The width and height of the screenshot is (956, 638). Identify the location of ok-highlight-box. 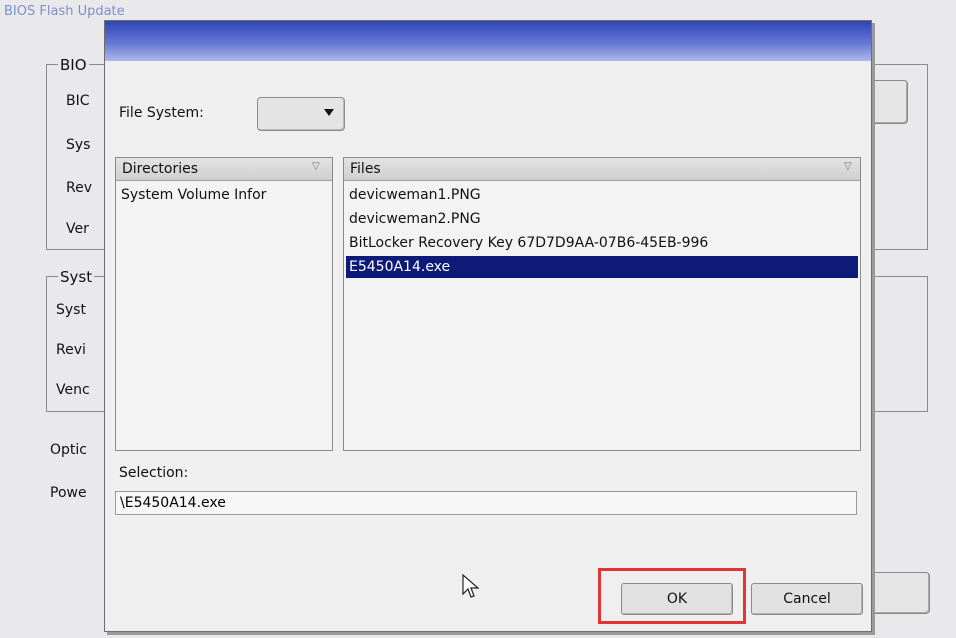
(672, 596).